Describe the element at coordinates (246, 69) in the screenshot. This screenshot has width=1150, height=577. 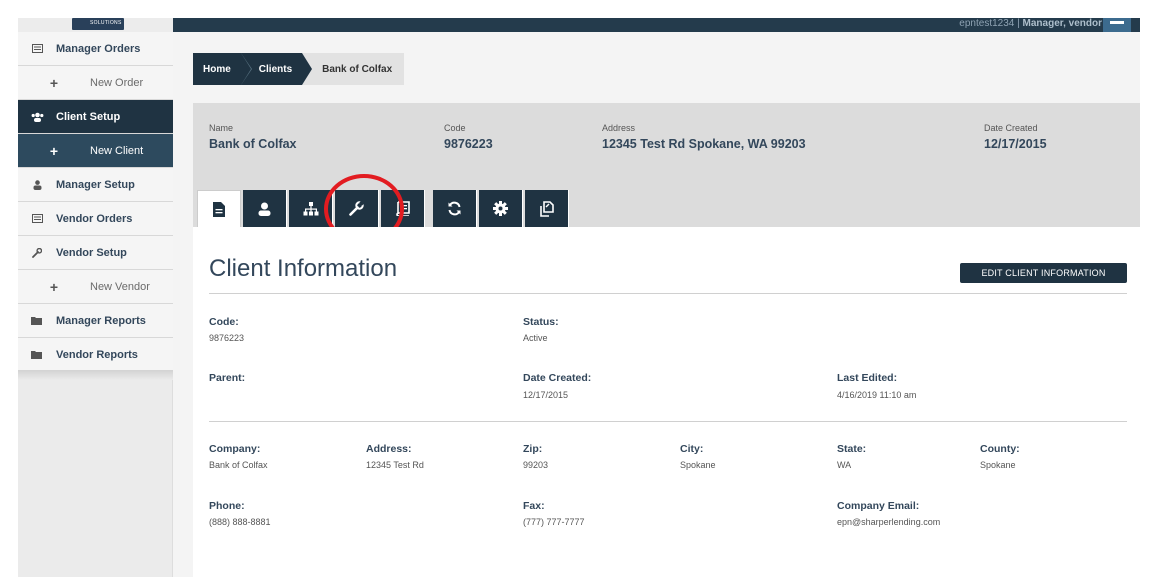
I see `chevron-right-icon` at that location.